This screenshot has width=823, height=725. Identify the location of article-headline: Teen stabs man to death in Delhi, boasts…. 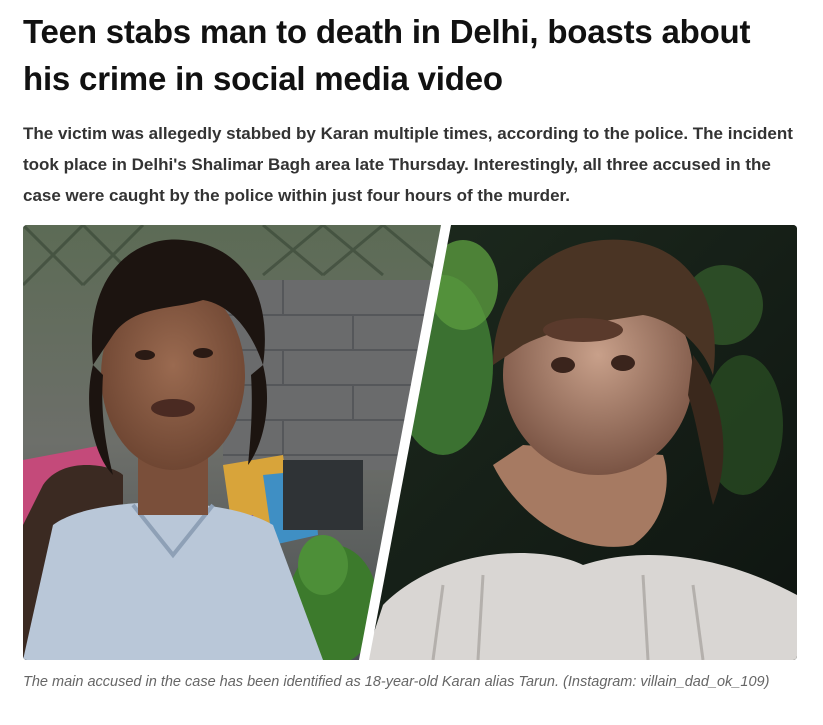
(387, 55).